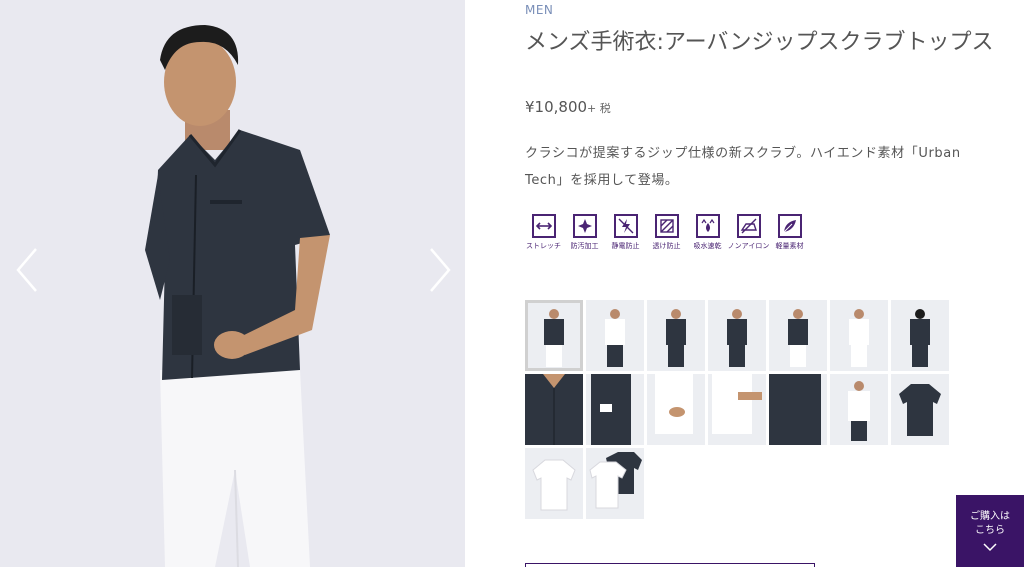 Image resolution: width=1024 pixels, height=567 pixels. I want to click on gallery-next-button, so click(440, 270).